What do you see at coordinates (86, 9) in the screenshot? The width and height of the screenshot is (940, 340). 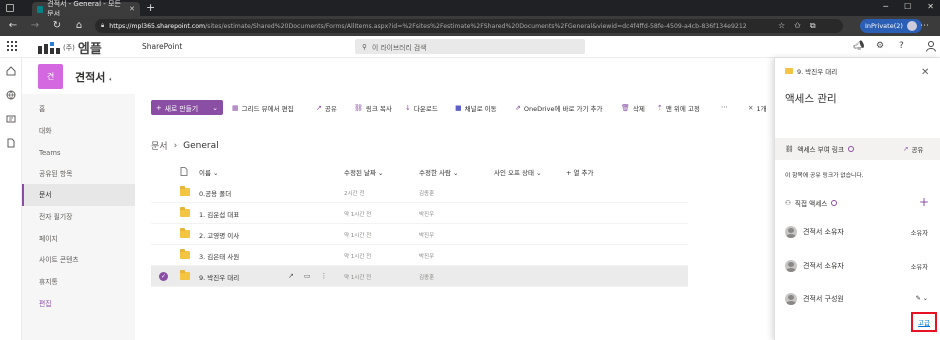 I see `browser-tab: 견적서 - General - 모든 문서 ✕` at bounding box center [86, 9].